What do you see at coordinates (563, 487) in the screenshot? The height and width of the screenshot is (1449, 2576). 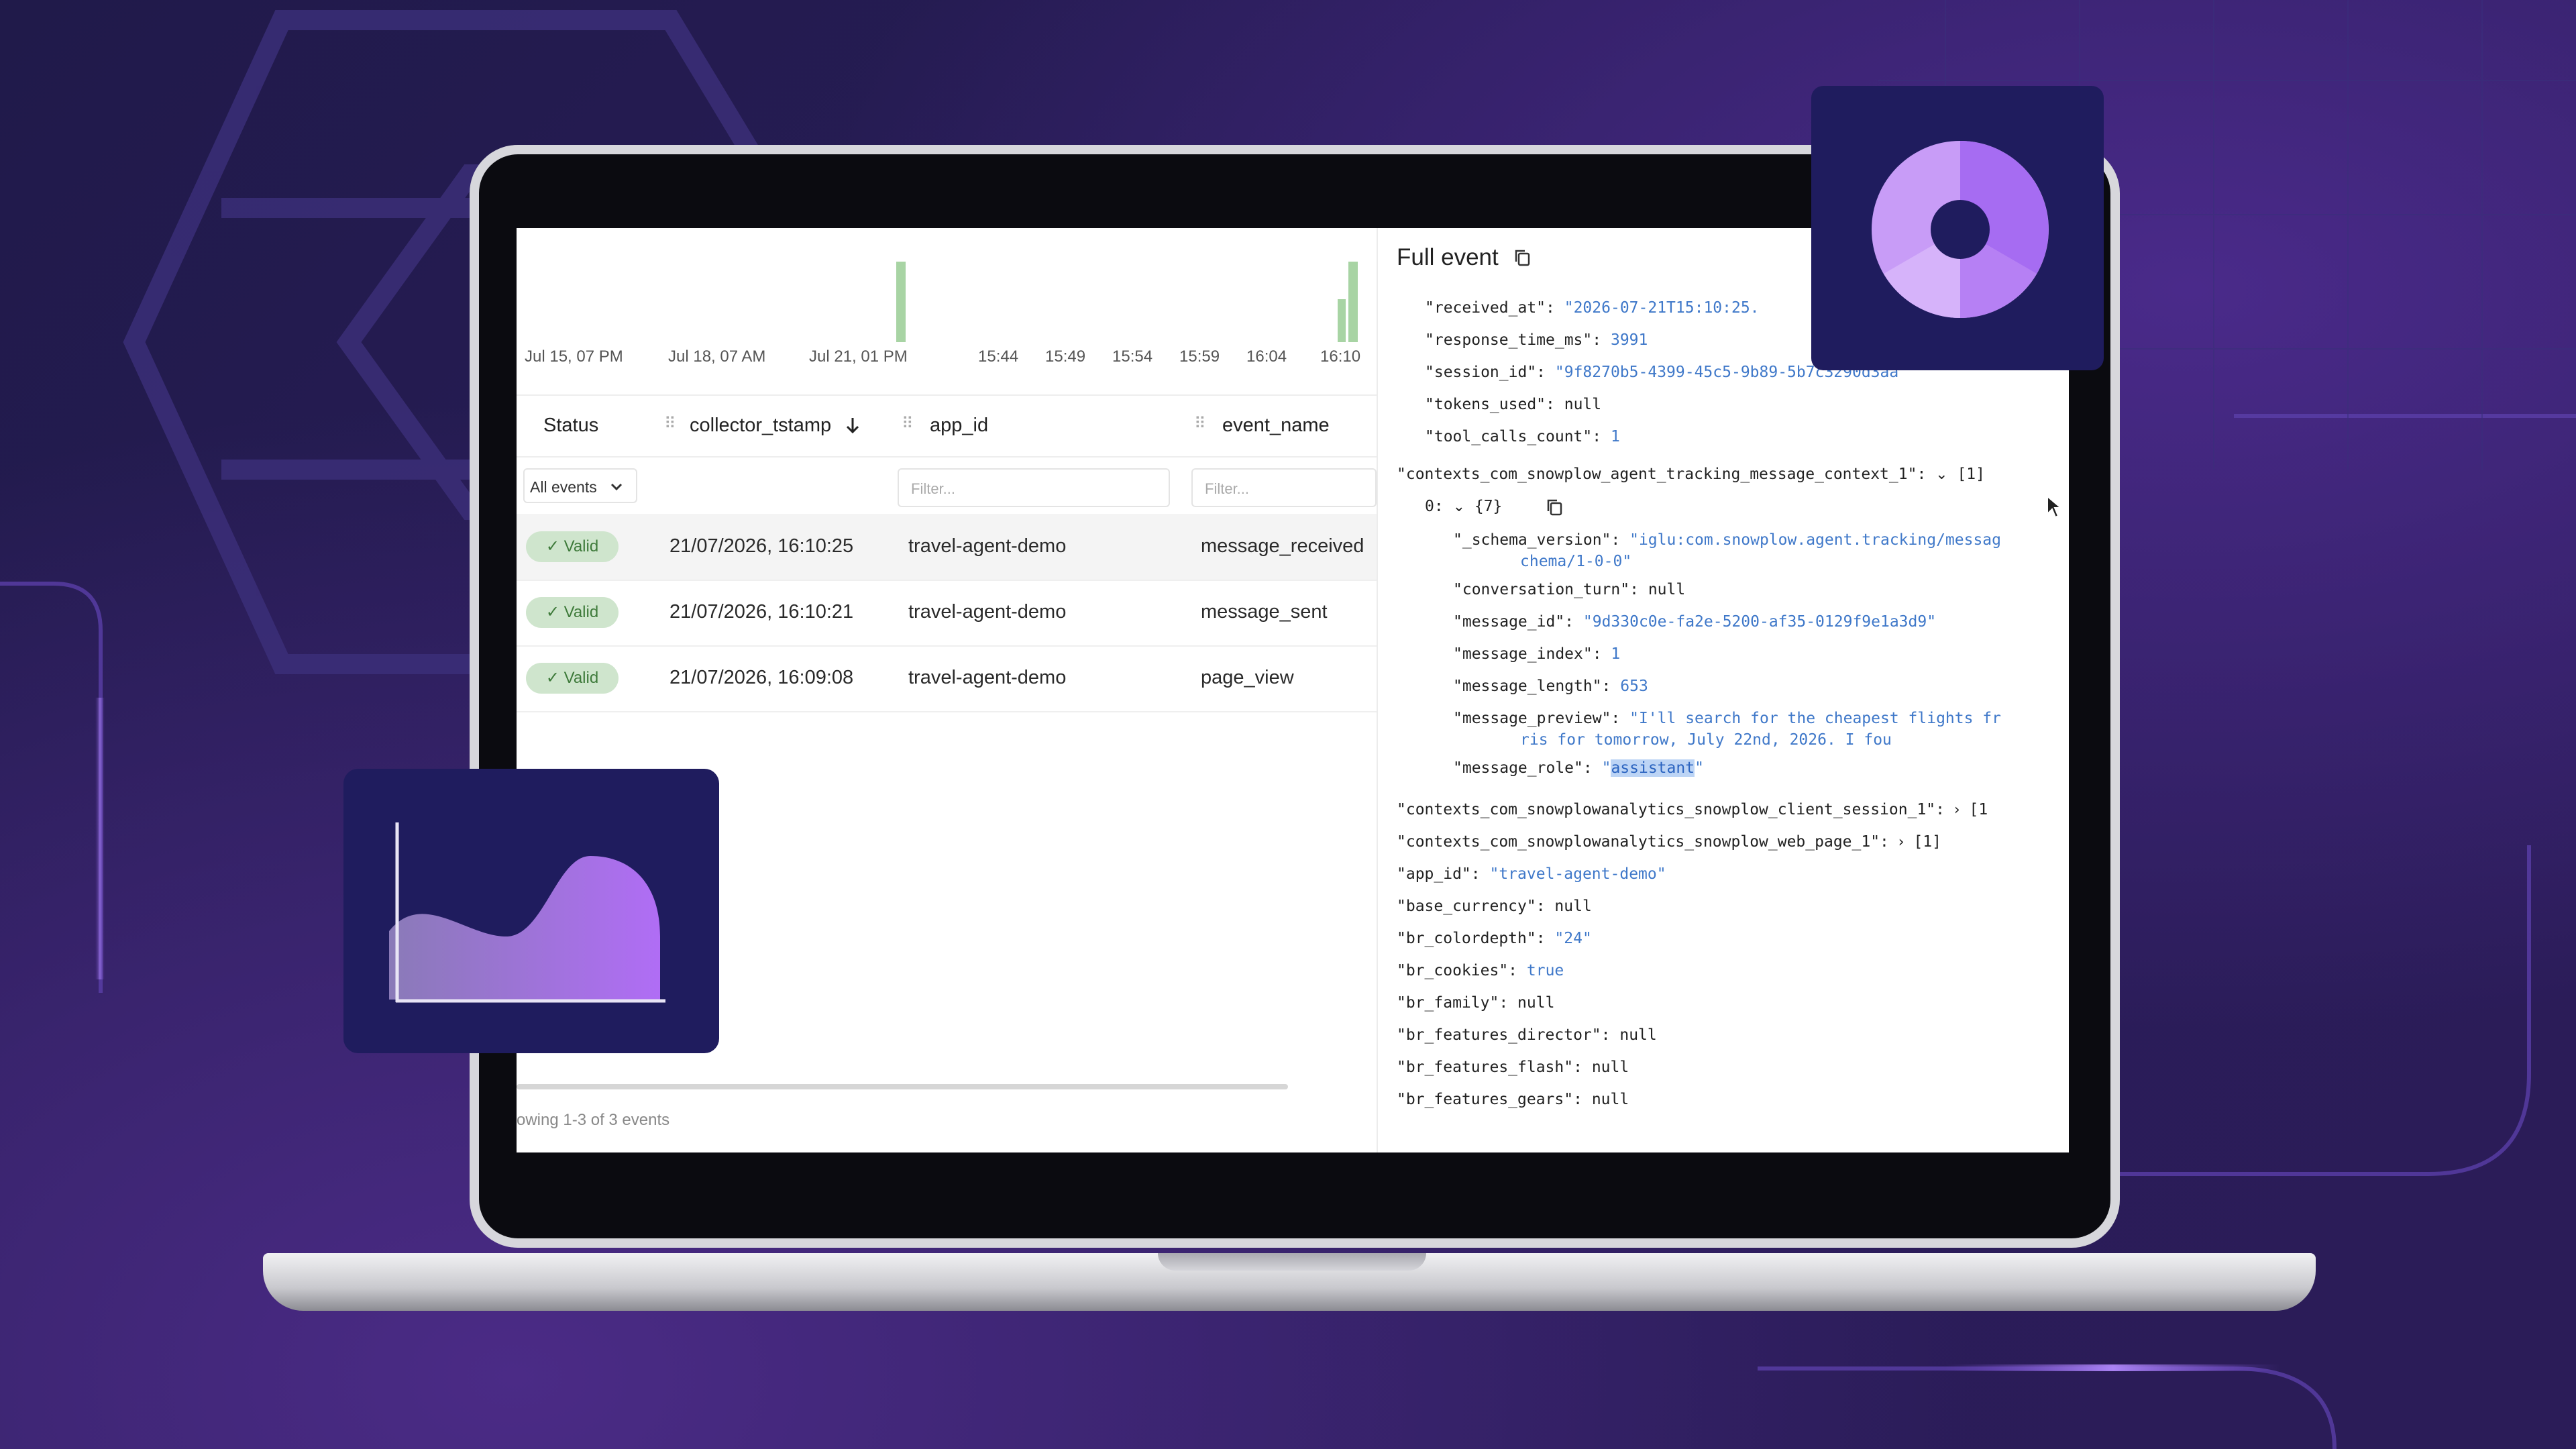 I see `status-filter-value: All events` at bounding box center [563, 487].